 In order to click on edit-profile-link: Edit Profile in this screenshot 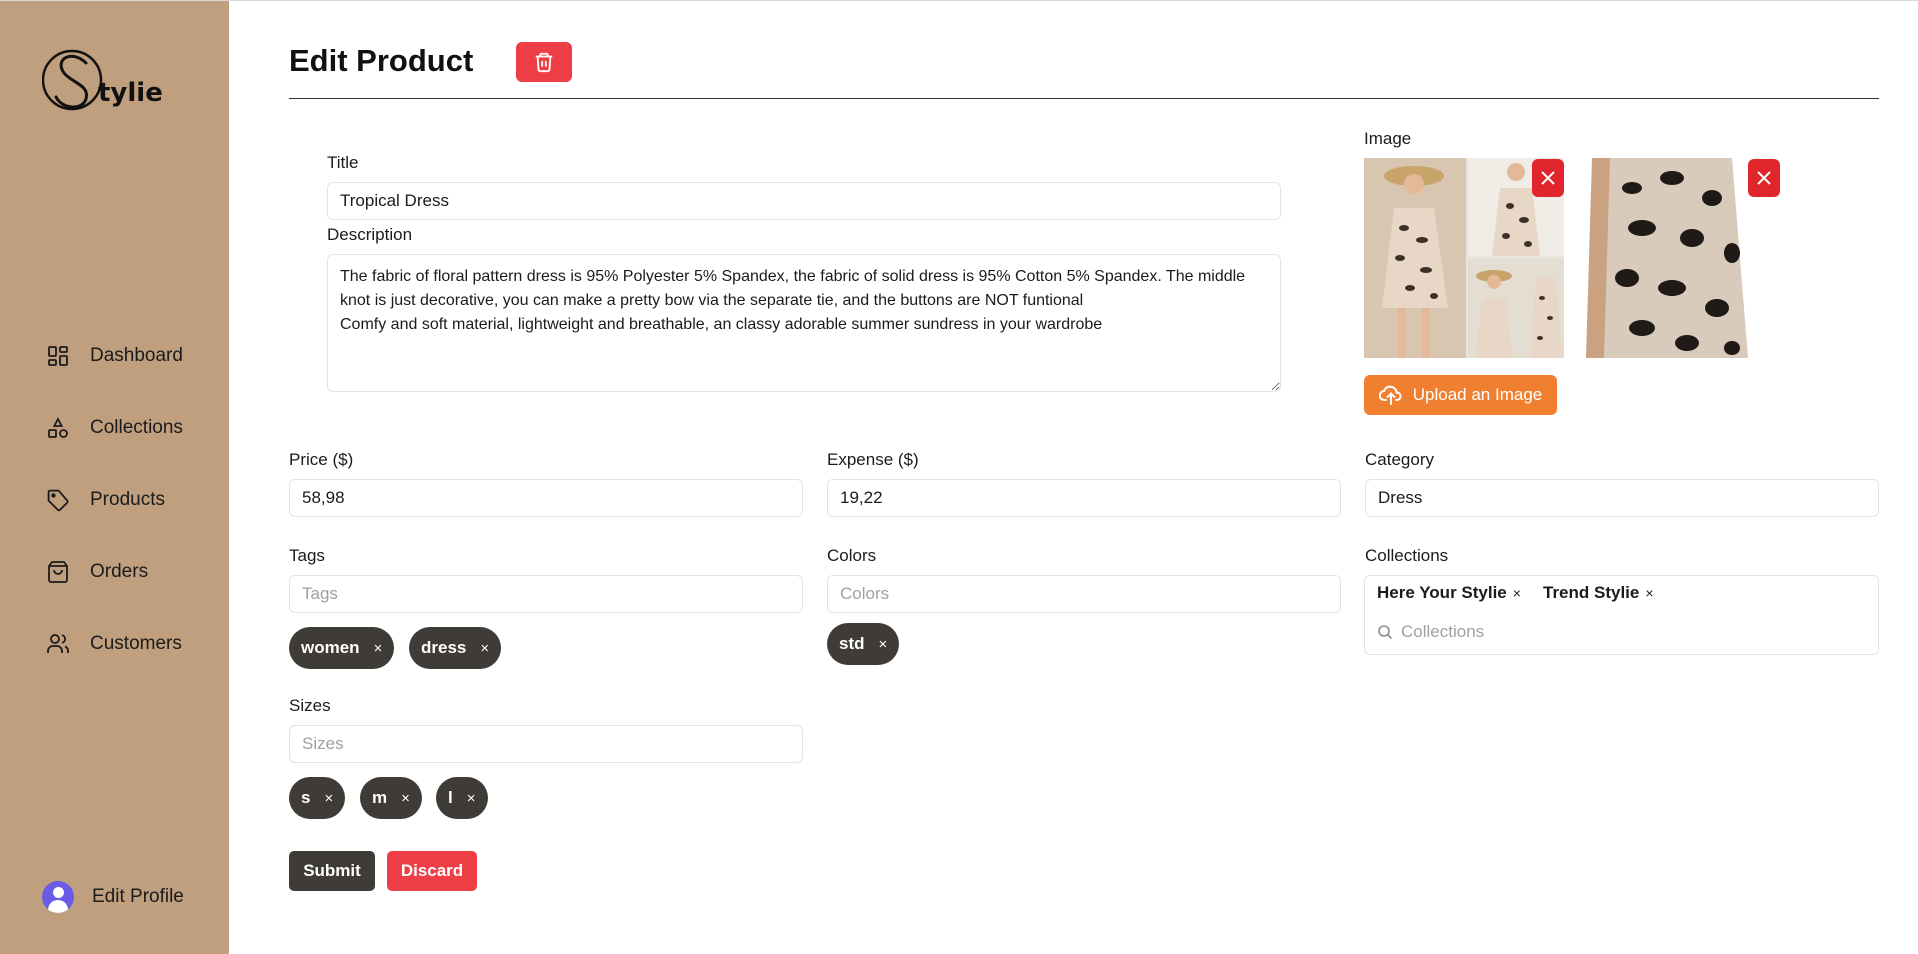, I will do `click(113, 897)`.